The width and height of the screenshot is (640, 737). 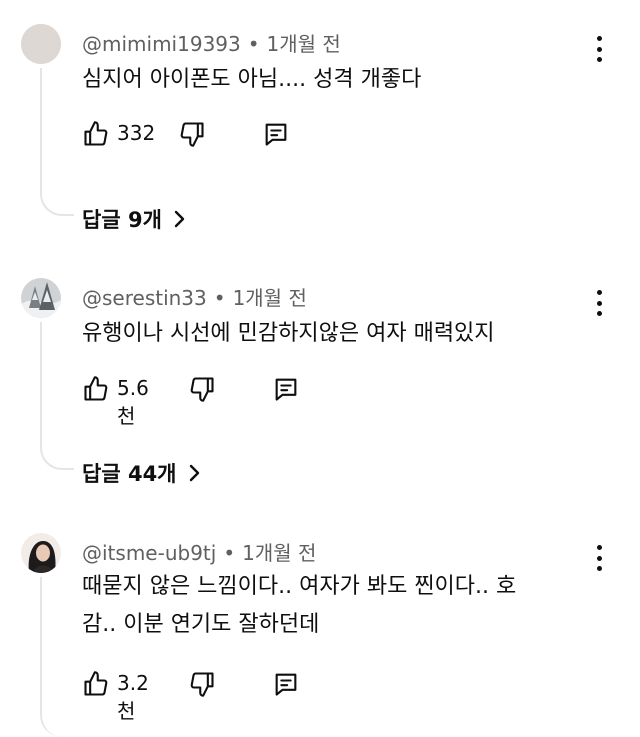 What do you see at coordinates (201, 624) in the screenshot?
I see `comment-text-line: 감.. 이분 연기도 잘하던데` at bounding box center [201, 624].